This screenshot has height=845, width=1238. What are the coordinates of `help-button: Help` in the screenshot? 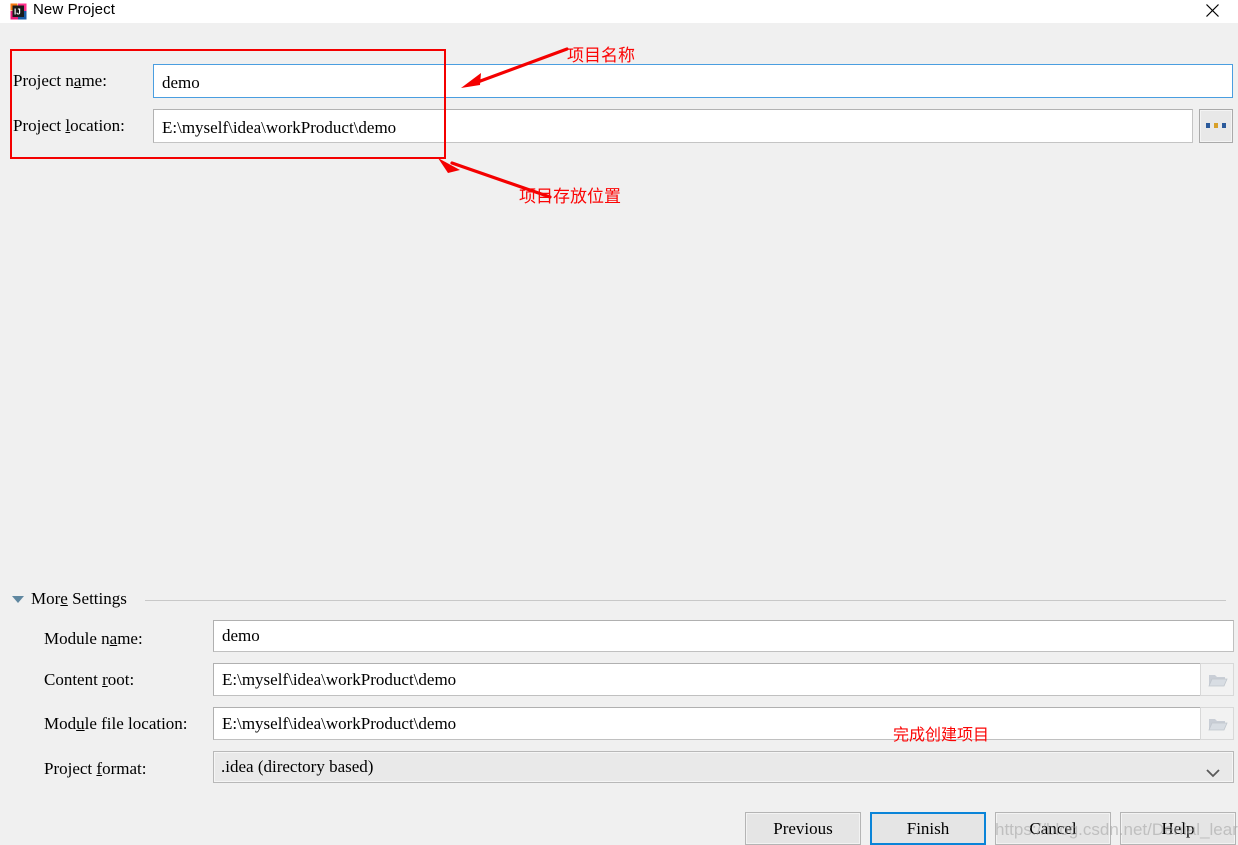 It's located at (1178, 828).